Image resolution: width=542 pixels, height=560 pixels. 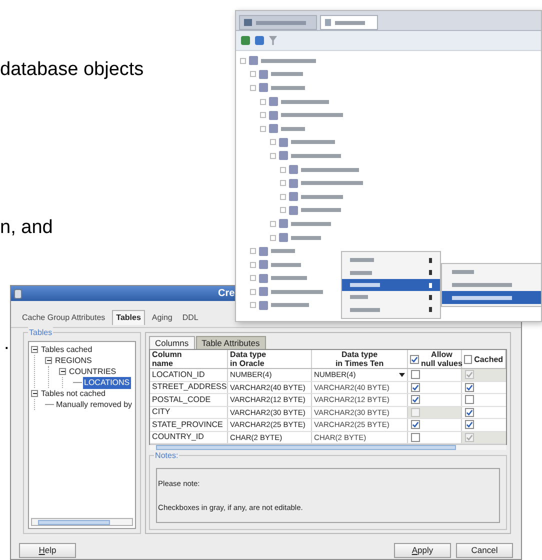 What do you see at coordinates (73, 394) in the screenshot?
I see `tree-item: Tables not cached` at bounding box center [73, 394].